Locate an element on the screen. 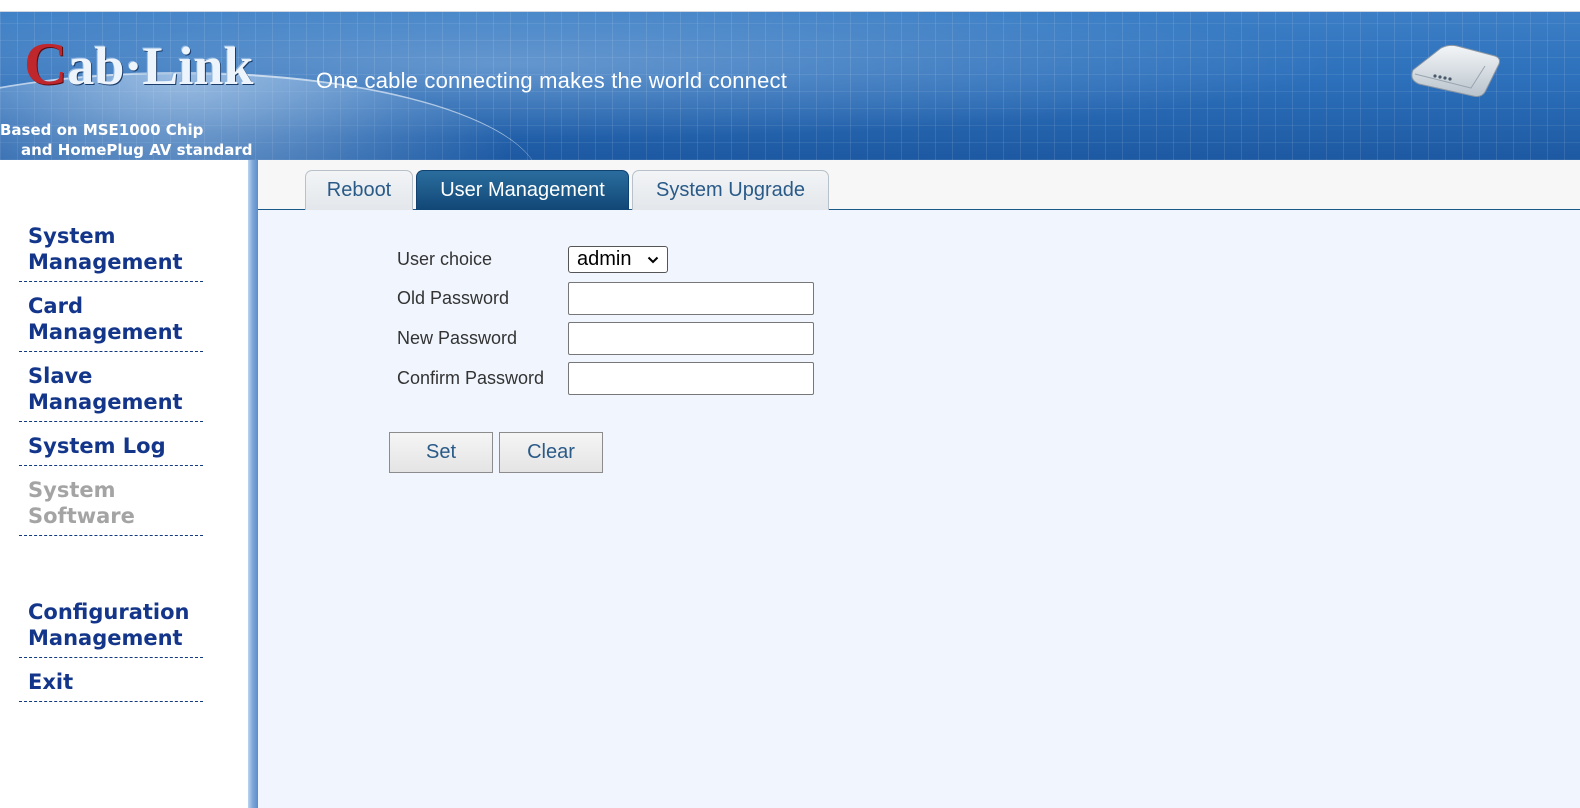  powerline-device-icon is located at coordinates (1455, 70).